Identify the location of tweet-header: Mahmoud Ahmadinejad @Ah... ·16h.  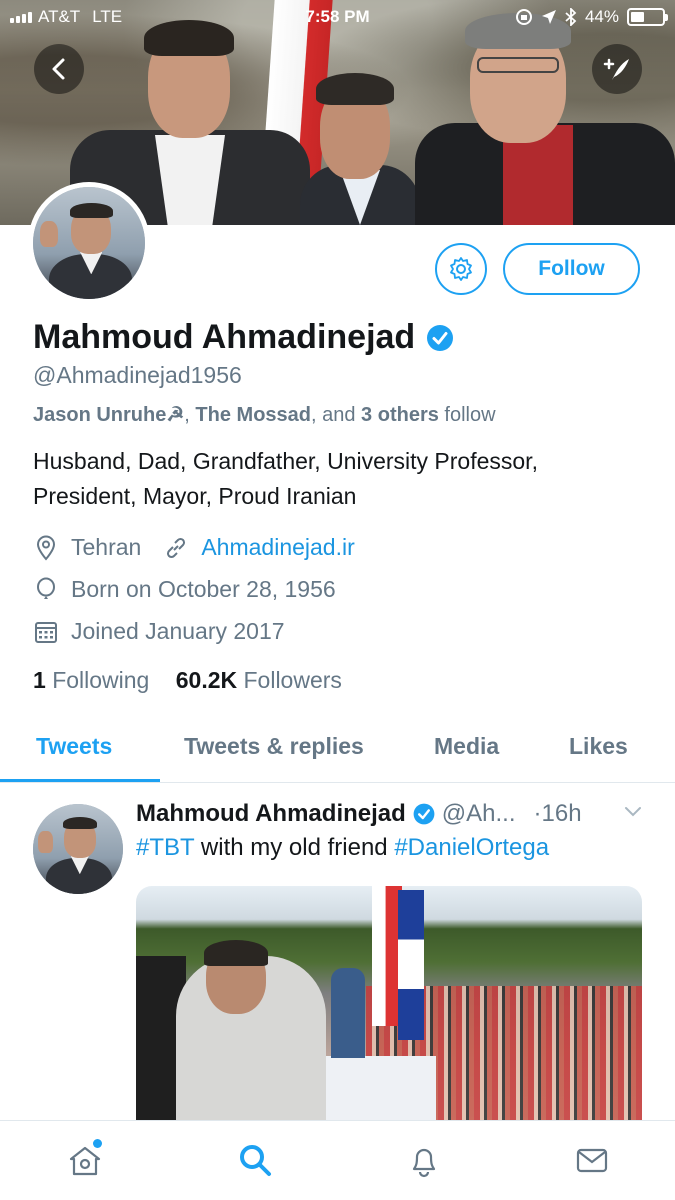
(359, 814).